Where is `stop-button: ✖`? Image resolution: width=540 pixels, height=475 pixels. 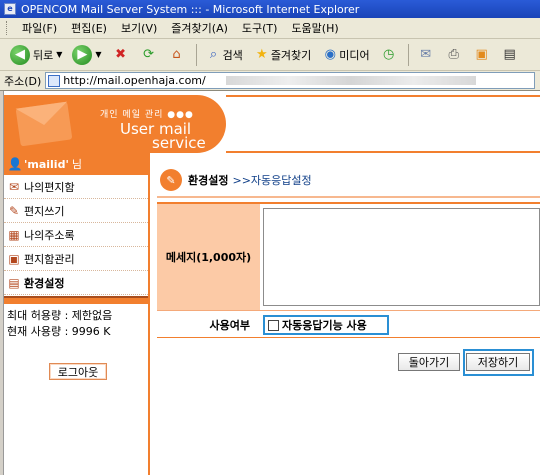
stop-button: ✖ is located at coordinates (121, 55).